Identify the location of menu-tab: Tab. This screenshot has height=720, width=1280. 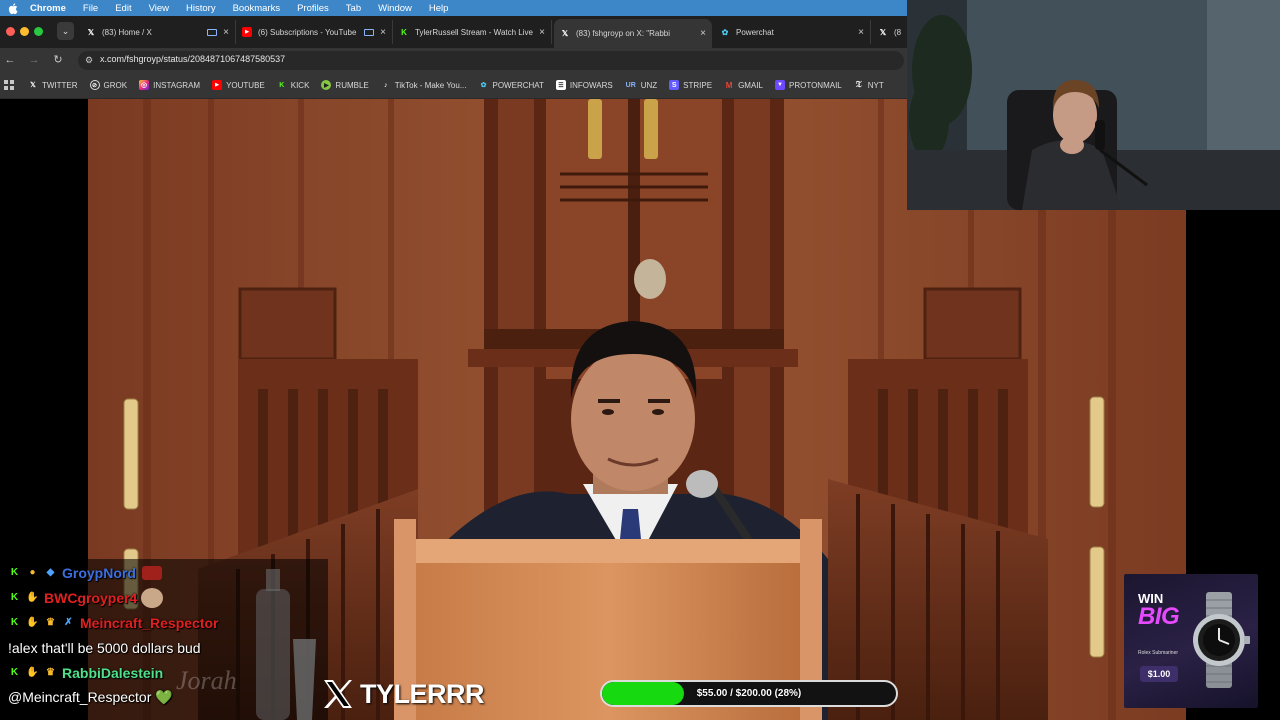
(353, 8).